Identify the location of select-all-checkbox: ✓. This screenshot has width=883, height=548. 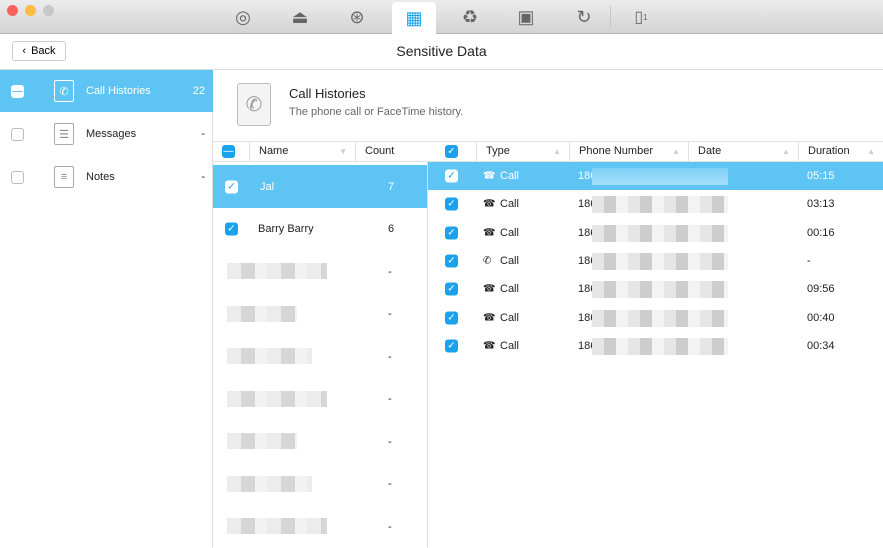
(451, 151).